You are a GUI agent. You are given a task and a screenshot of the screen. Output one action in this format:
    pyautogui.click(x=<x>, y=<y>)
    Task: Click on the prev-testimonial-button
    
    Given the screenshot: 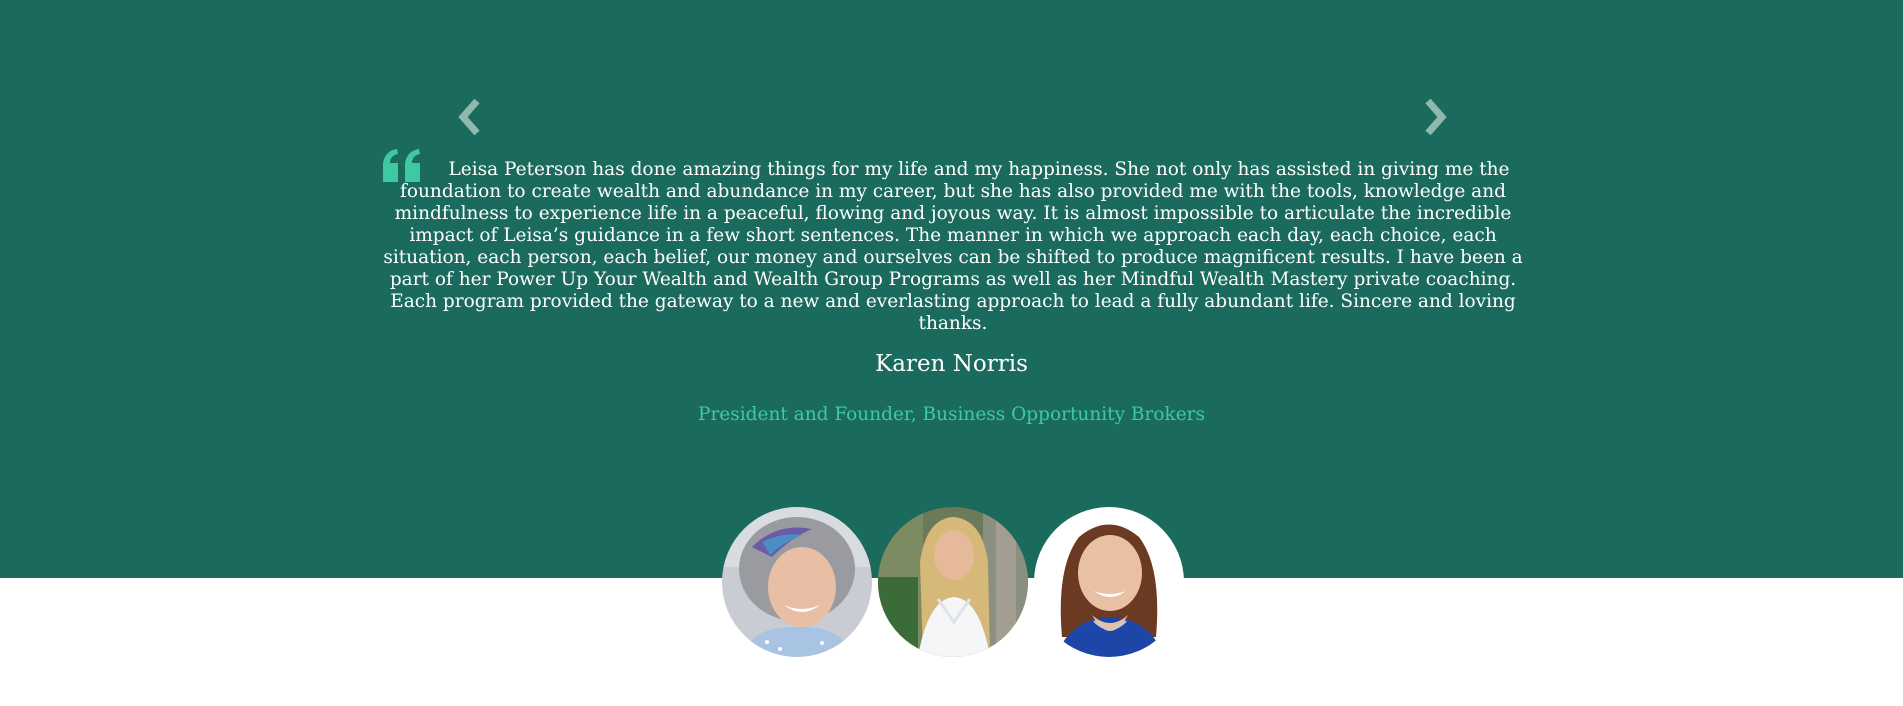 What is the action you would take?
    pyautogui.click(x=469, y=117)
    